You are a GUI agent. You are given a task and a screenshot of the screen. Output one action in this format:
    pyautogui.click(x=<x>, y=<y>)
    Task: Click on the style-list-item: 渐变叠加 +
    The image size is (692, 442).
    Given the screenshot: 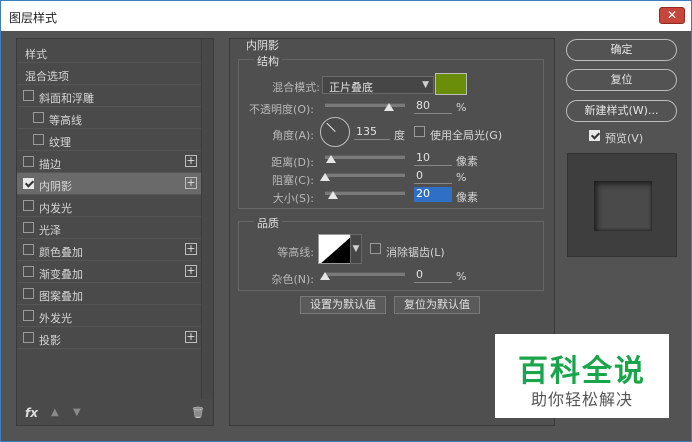 What is the action you would take?
    pyautogui.click(x=109, y=272)
    